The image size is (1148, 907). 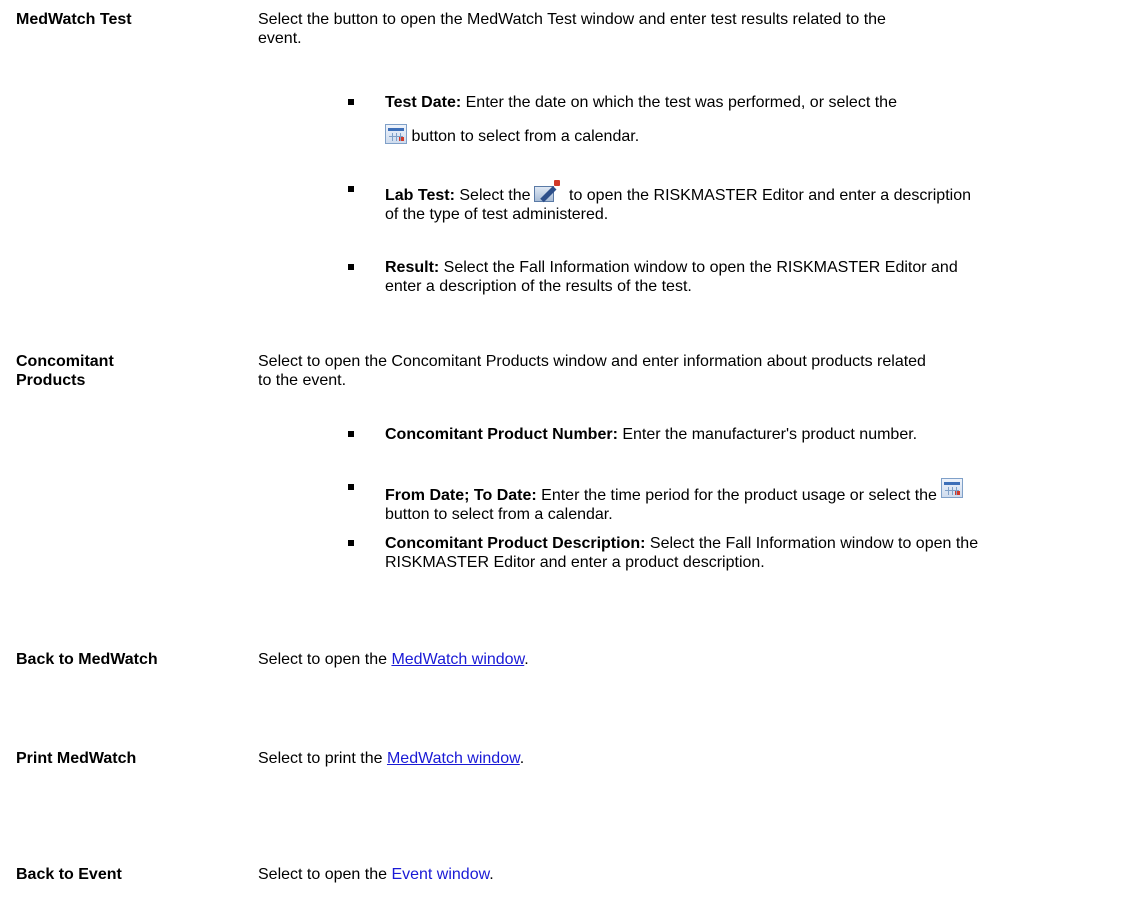 What do you see at coordinates (76, 758) in the screenshot?
I see `term-print-medwatch: Print MedWatch` at bounding box center [76, 758].